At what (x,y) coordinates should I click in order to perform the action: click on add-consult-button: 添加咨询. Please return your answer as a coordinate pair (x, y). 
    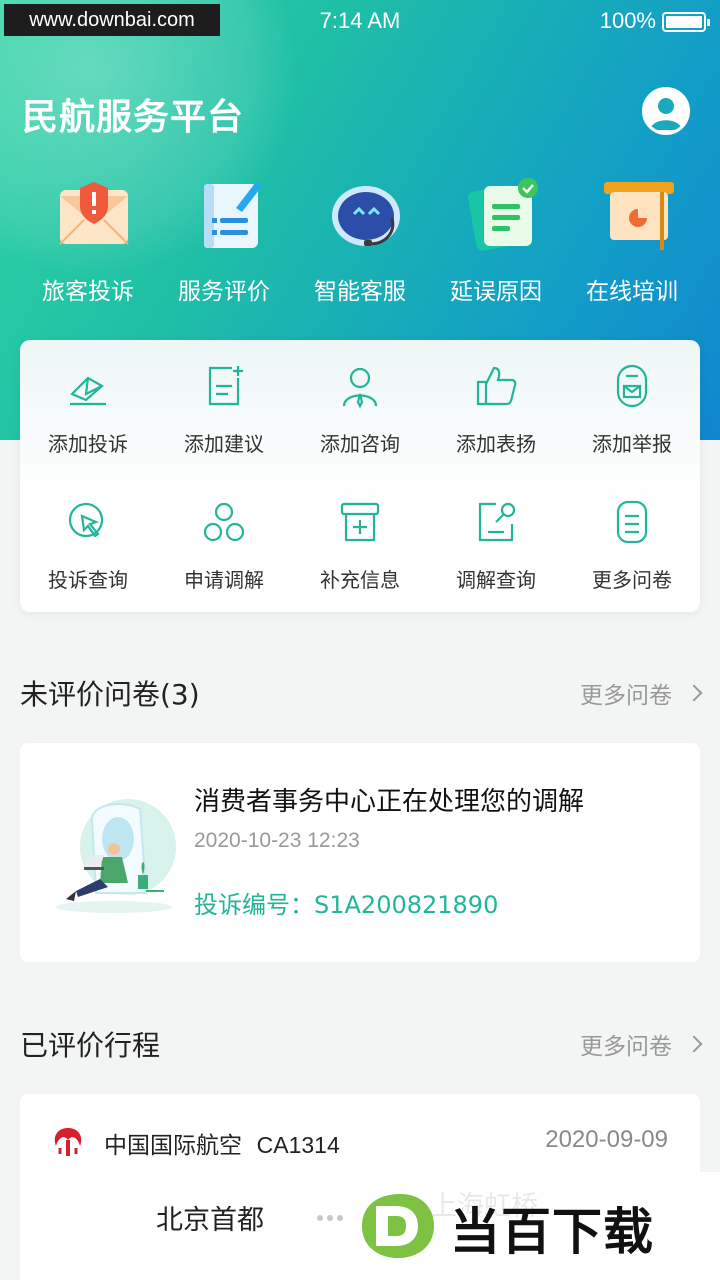
    Looking at the image, I should click on (360, 408).